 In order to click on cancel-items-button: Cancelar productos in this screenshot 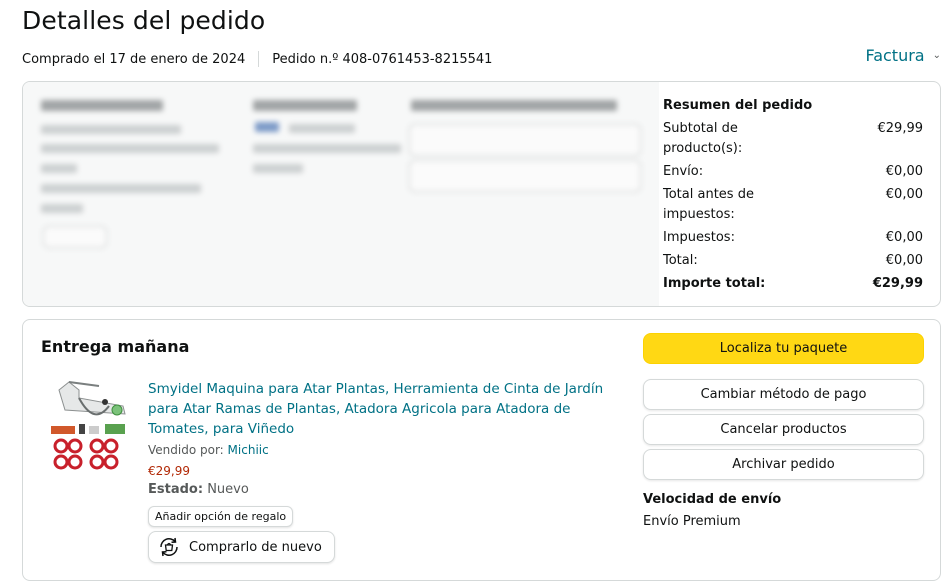, I will do `click(783, 429)`.